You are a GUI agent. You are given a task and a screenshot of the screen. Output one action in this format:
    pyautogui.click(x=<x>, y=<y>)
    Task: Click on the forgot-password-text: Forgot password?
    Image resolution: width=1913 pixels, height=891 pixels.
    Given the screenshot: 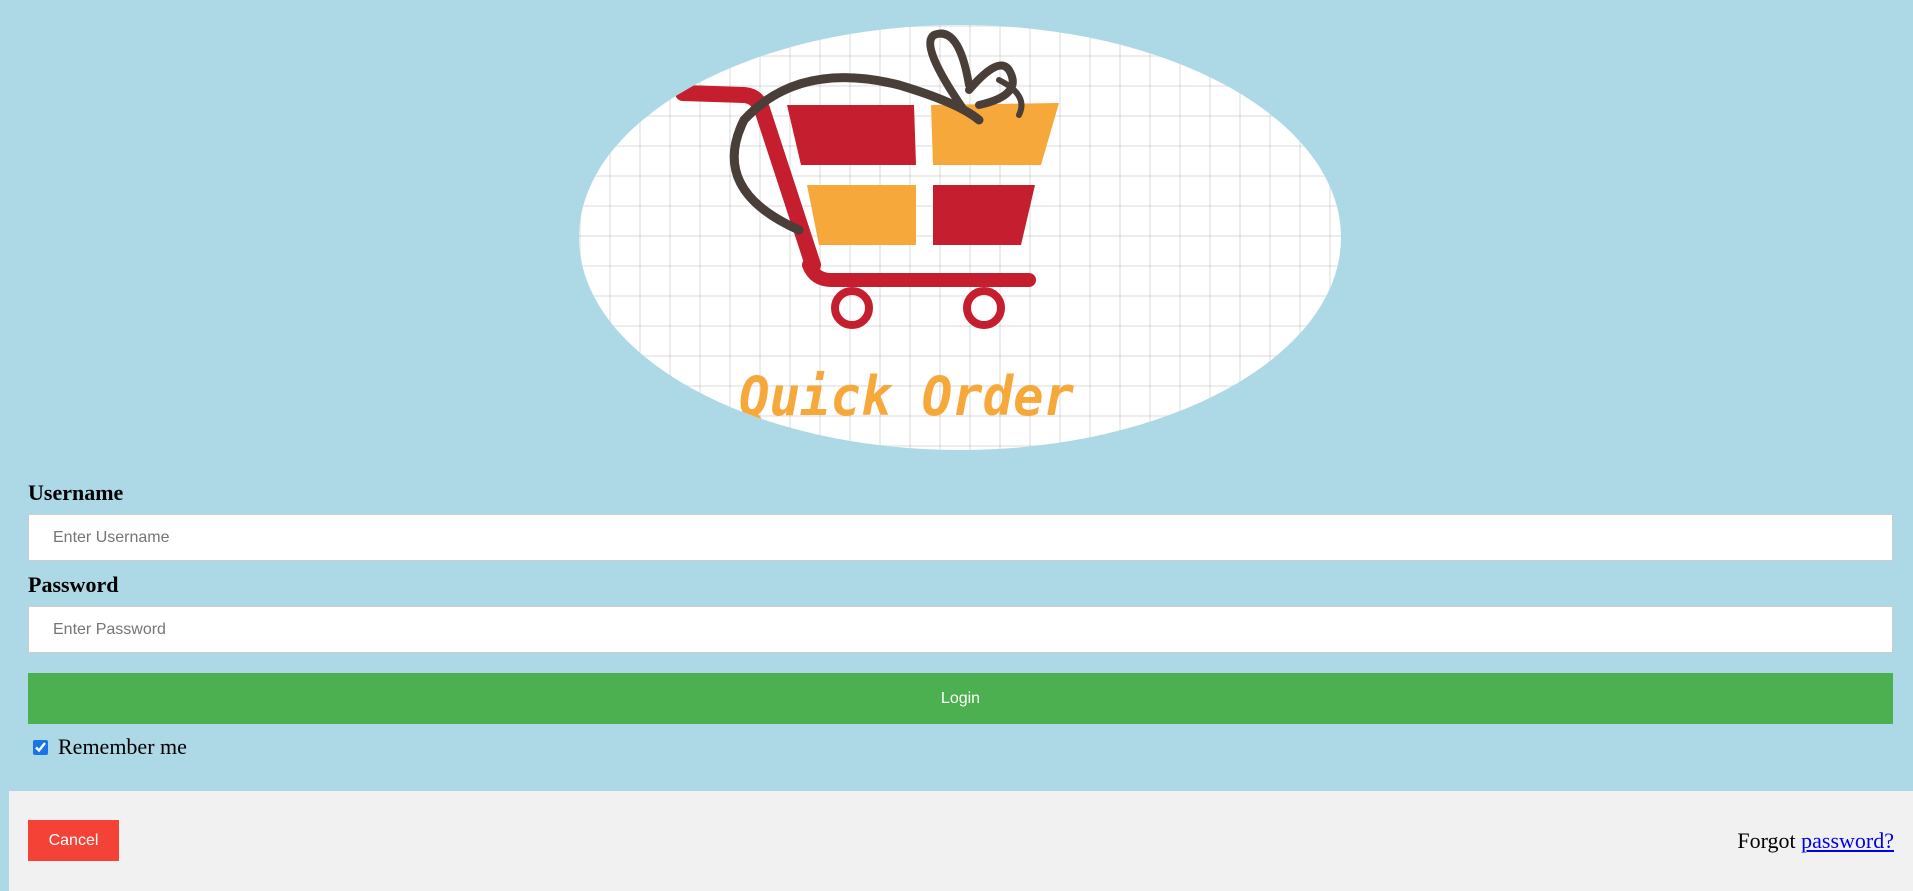 What is the action you would take?
    pyautogui.click(x=1815, y=841)
    